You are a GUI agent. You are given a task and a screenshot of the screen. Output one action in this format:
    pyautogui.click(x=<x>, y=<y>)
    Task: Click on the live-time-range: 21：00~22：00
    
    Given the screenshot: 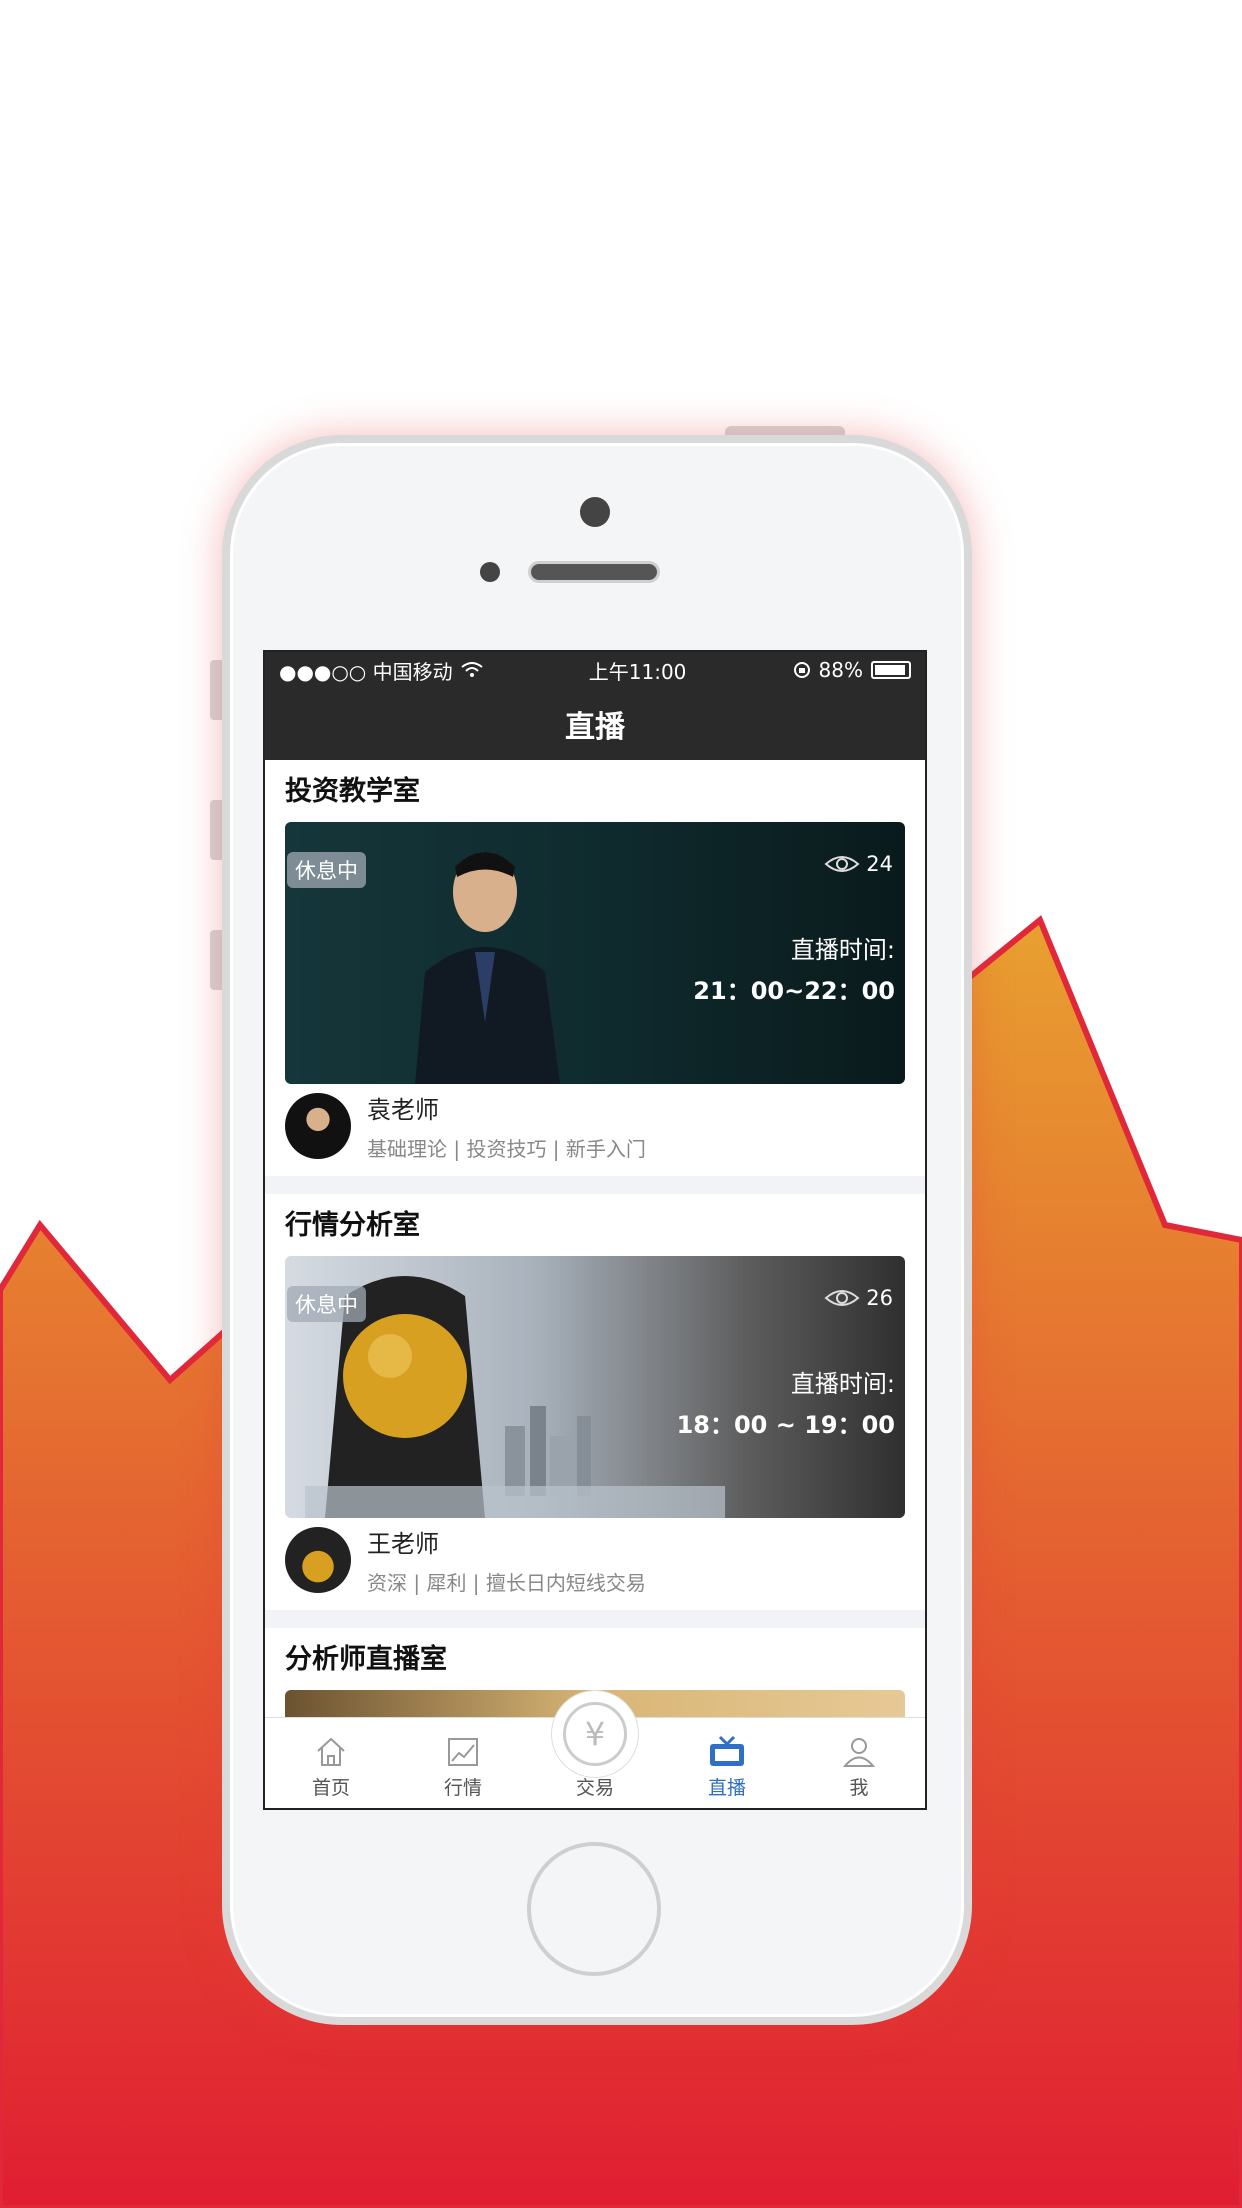 What is the action you would take?
    pyautogui.click(x=794, y=991)
    